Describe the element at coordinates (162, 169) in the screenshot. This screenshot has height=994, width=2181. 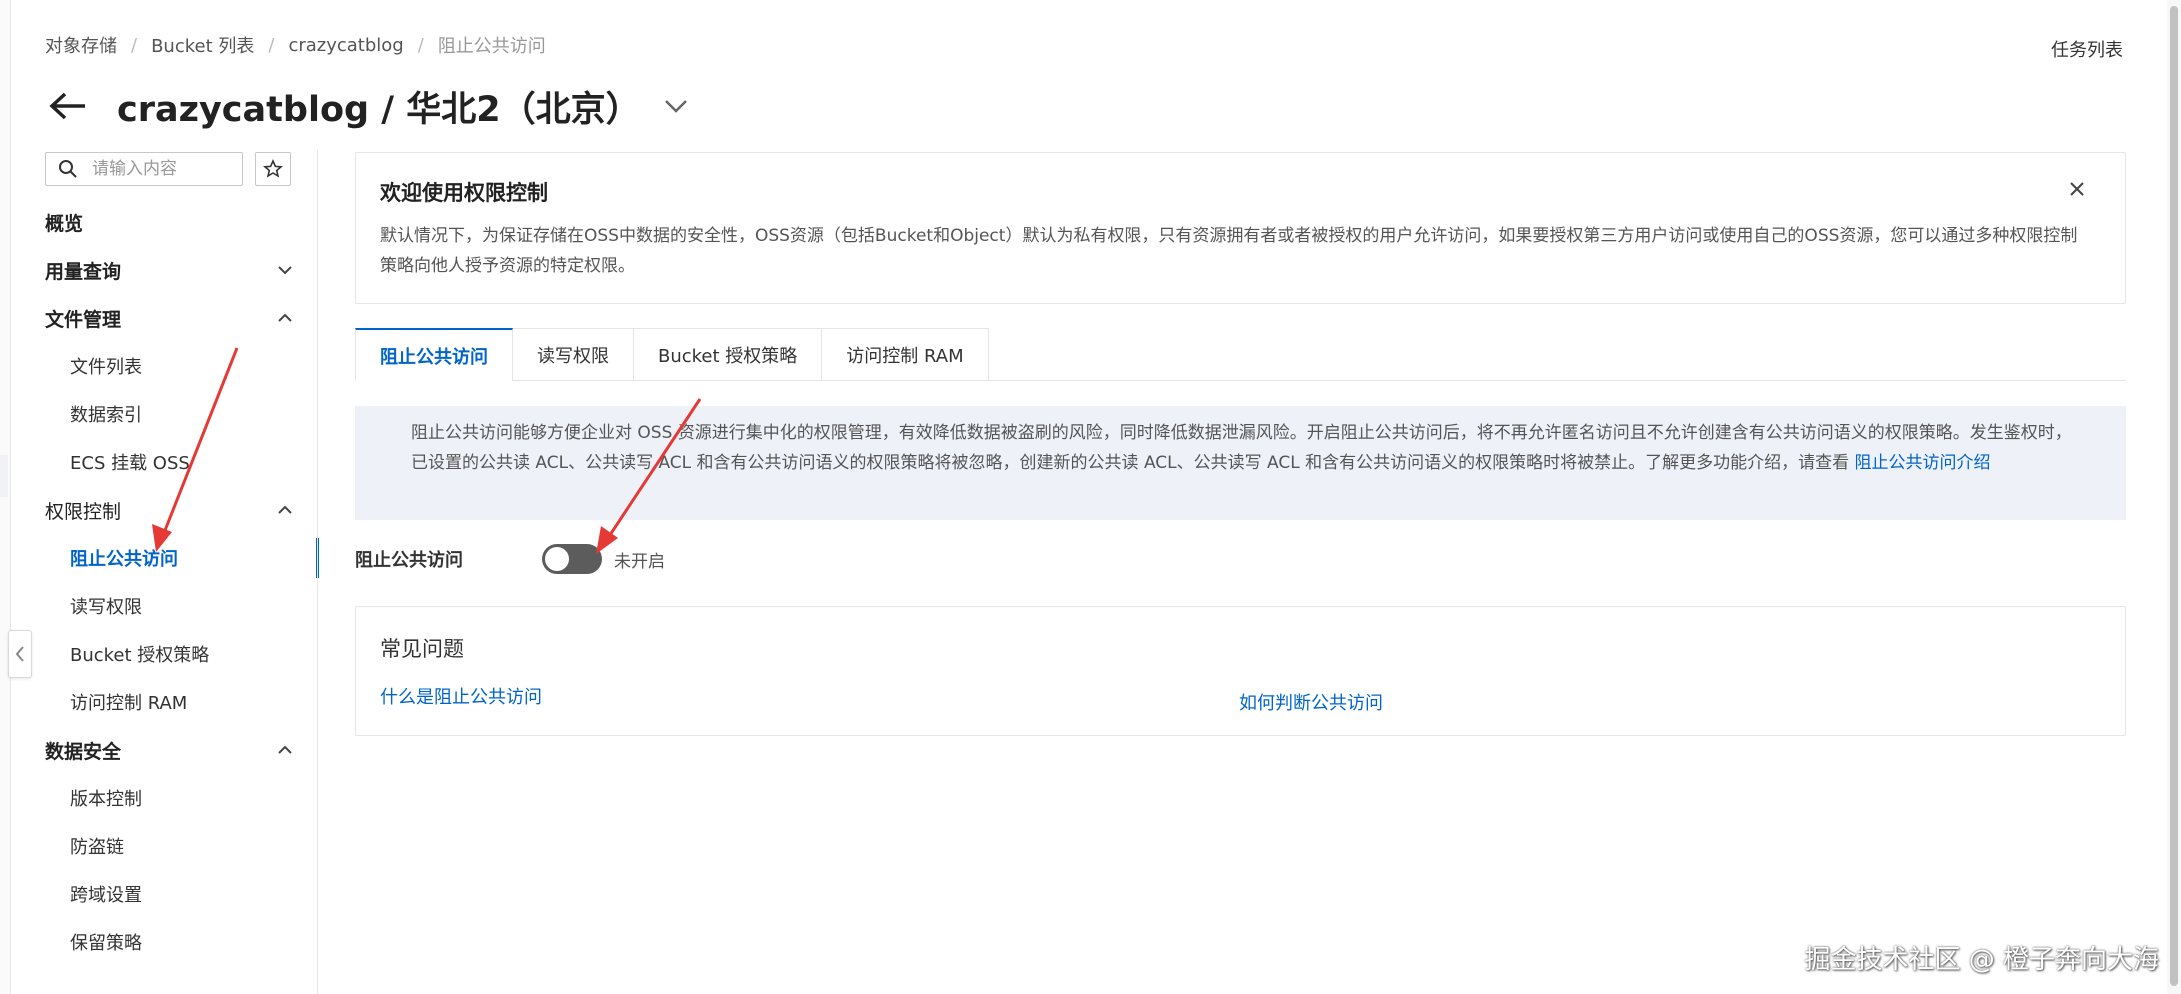
I see `sidebar-search-input` at that location.